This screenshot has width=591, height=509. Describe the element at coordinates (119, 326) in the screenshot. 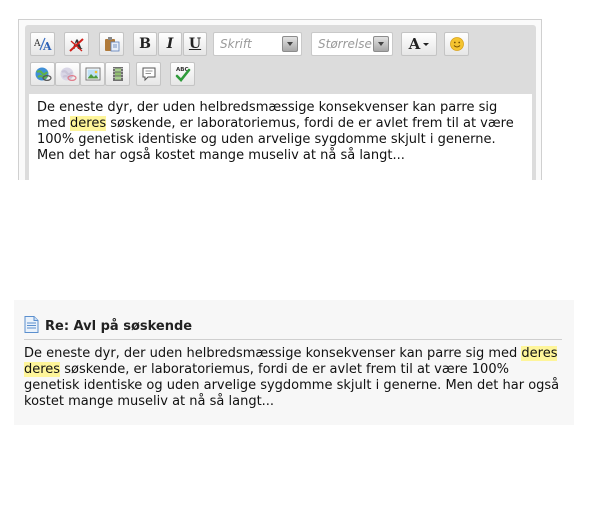

I see `post-title: Re: Avl på søskende` at that location.